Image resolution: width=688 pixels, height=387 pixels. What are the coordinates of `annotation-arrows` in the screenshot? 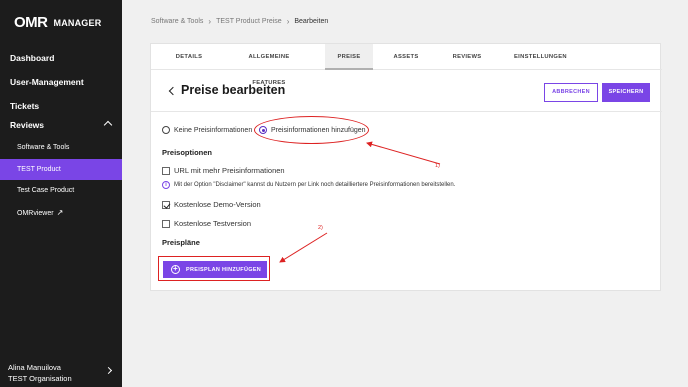 It's located at (360, 202).